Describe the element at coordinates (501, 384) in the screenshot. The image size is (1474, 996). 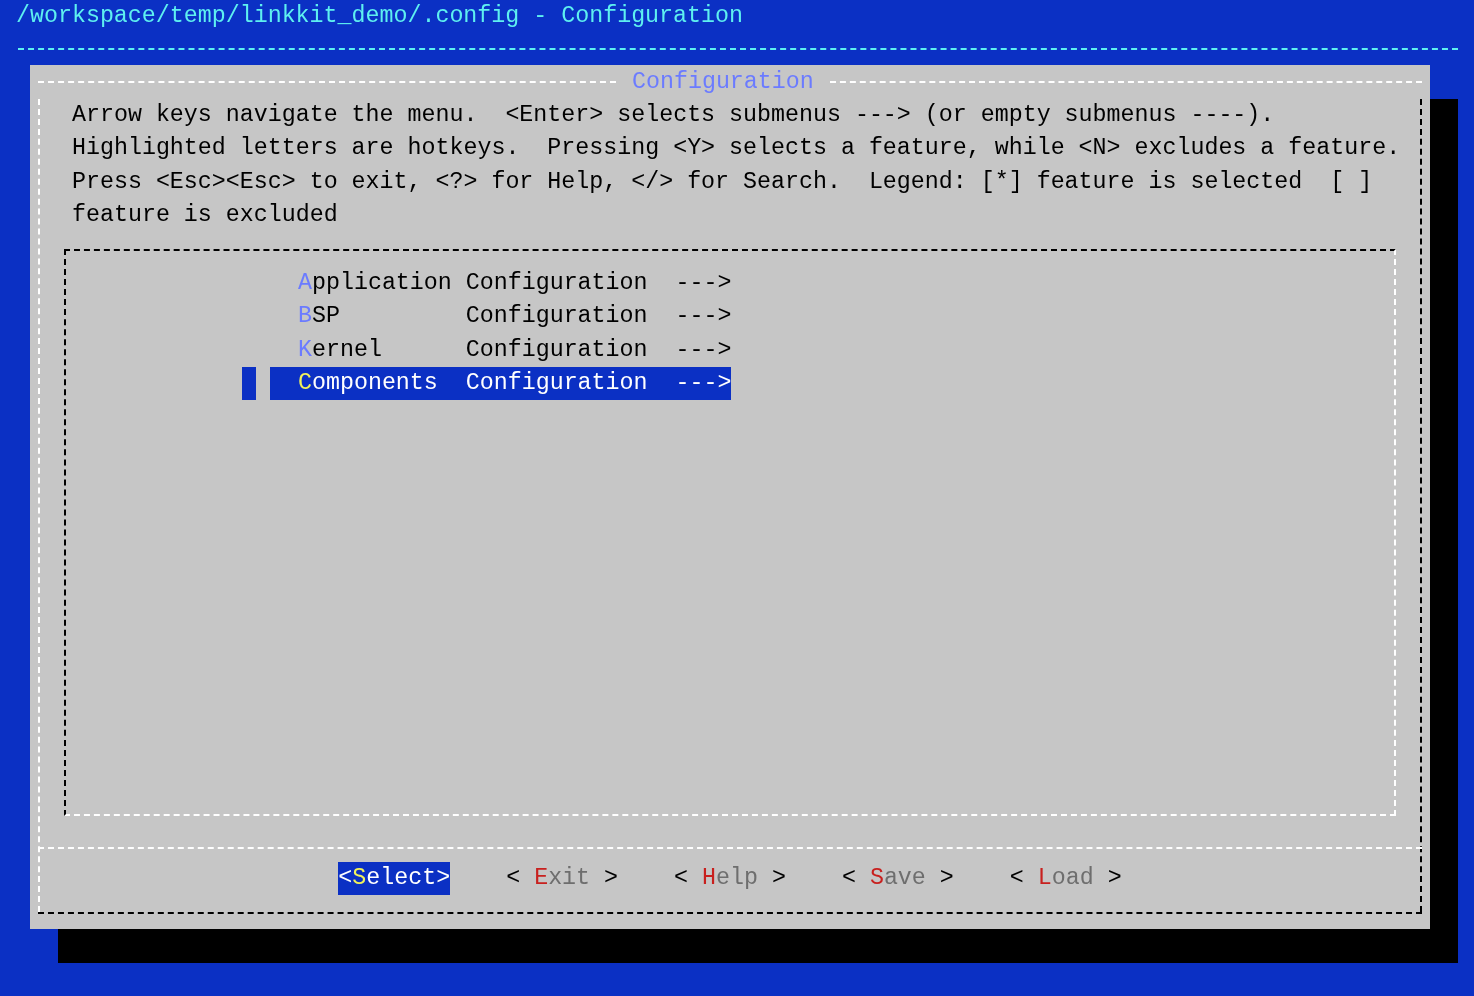
I see `menu-item: Components Configuration --->` at that location.